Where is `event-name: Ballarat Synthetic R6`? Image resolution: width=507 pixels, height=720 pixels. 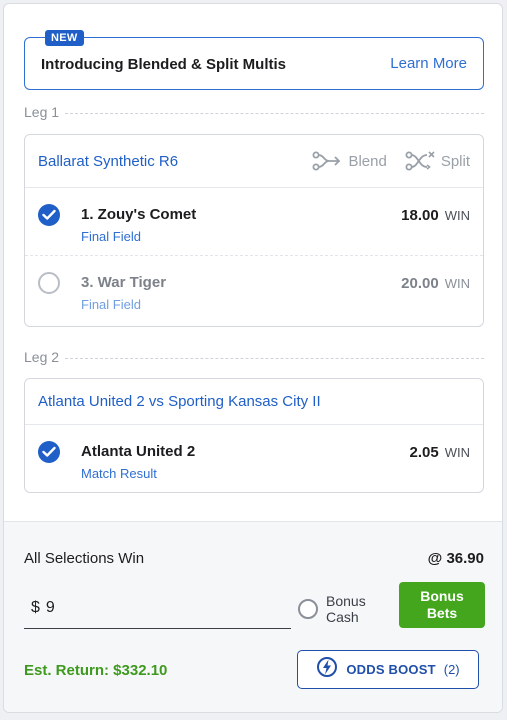 event-name: Ballarat Synthetic R6 is located at coordinates (175, 161).